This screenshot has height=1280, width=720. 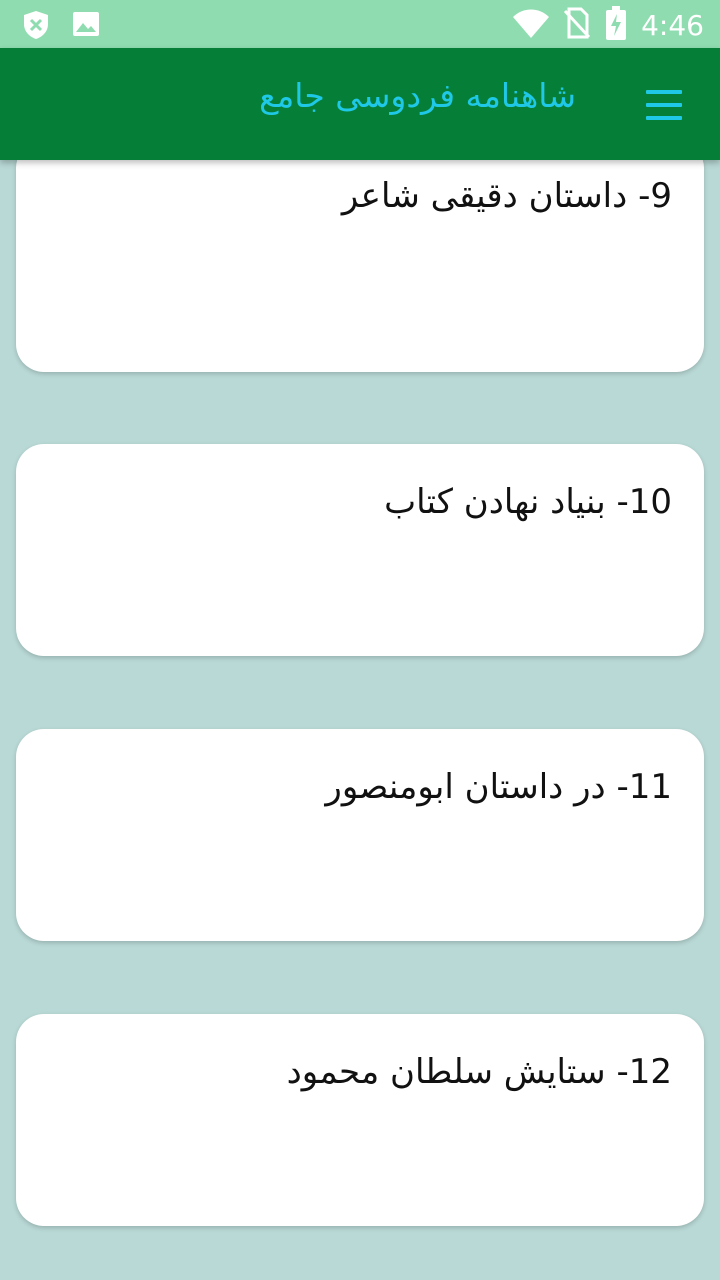 I want to click on wifi-icon, so click(x=531, y=25).